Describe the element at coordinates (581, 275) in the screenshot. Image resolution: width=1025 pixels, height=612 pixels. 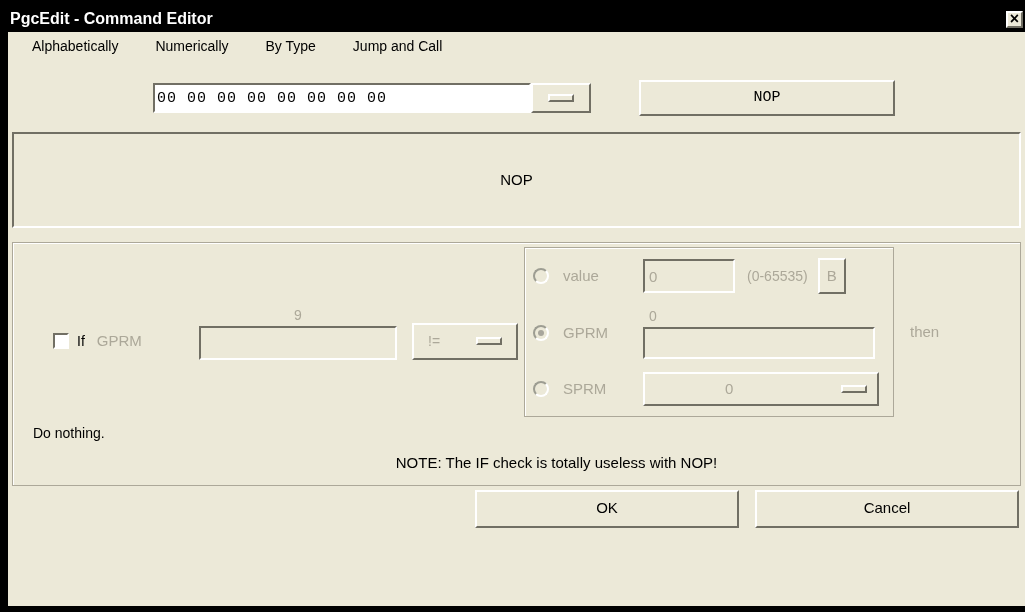
I see `radio-label: value` at that location.